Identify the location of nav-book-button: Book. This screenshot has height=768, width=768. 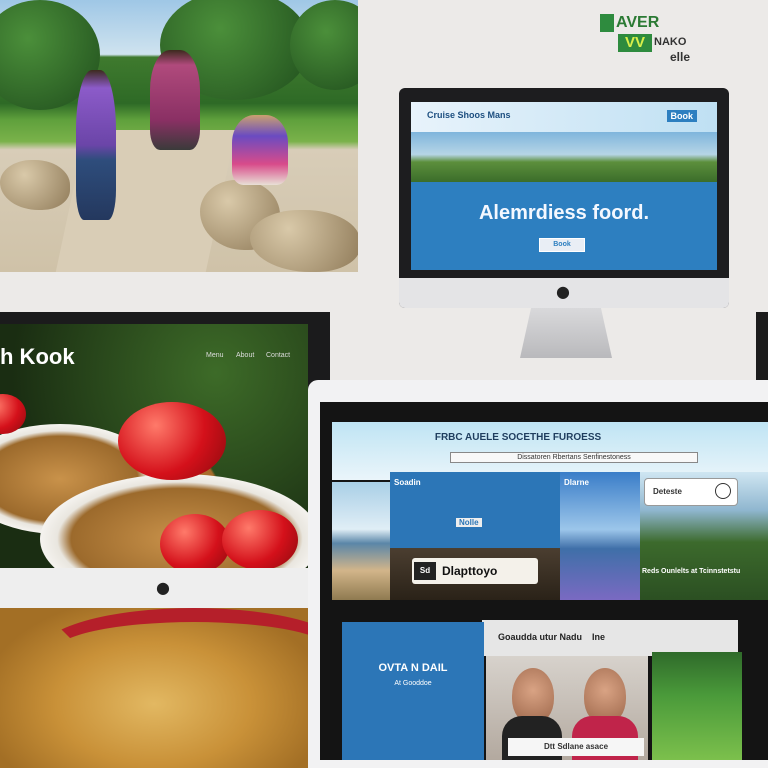
(681, 116).